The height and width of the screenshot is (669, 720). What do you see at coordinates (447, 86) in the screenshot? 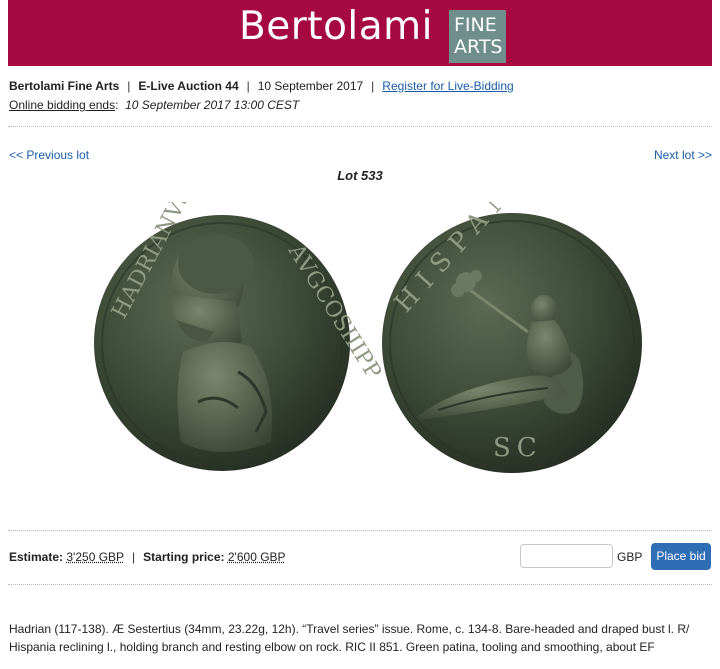
I see `register-live-bidding-link: Register for Live-Bidding` at bounding box center [447, 86].